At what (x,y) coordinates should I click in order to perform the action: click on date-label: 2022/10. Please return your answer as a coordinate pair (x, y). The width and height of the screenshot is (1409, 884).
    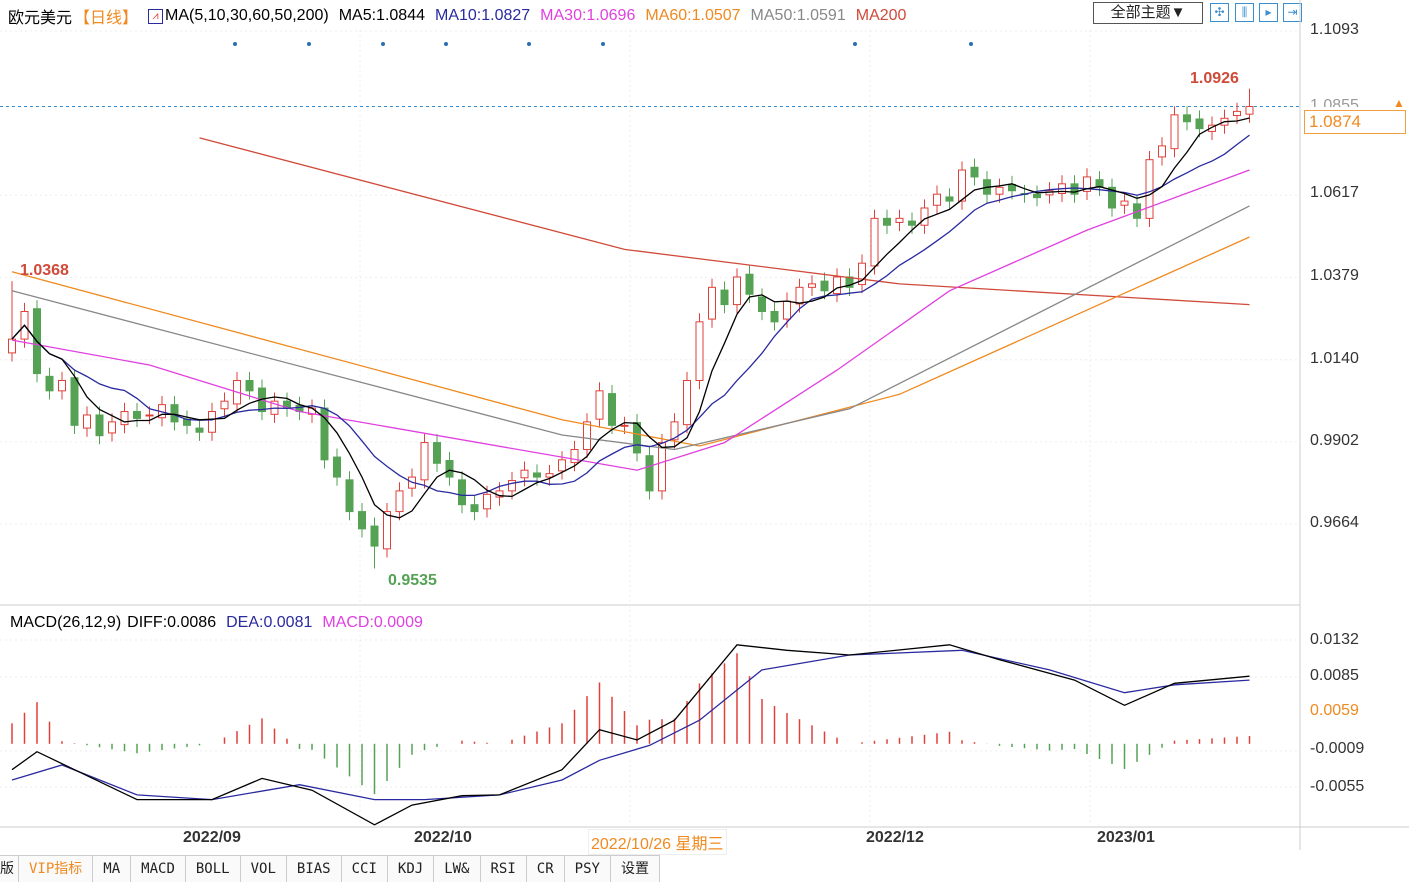
    Looking at the image, I should click on (443, 837).